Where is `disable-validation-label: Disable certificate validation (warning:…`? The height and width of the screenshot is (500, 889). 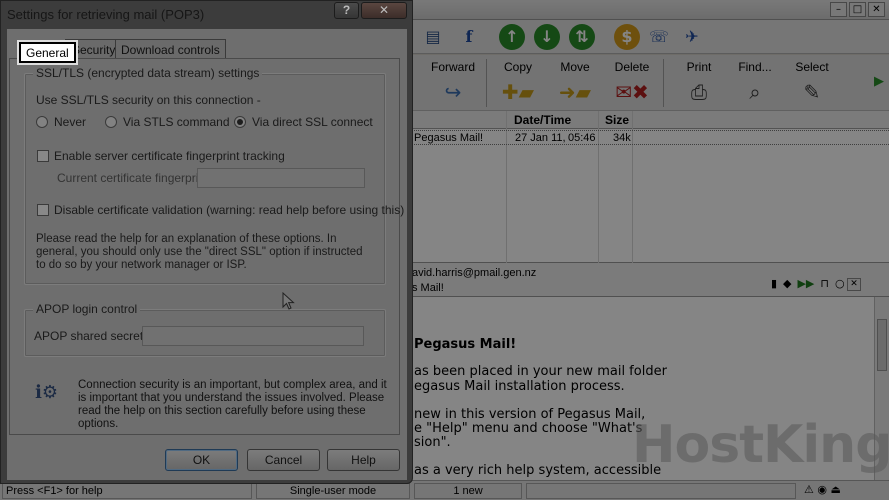
disable-validation-label: Disable certificate validation (warning:… is located at coordinates (229, 210).